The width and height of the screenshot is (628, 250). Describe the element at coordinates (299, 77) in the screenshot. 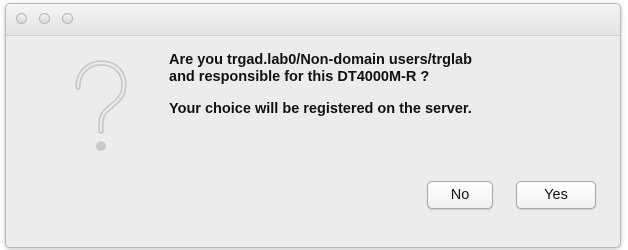

I see `message-line: and responsible for this DT4000M-R ?` at that location.